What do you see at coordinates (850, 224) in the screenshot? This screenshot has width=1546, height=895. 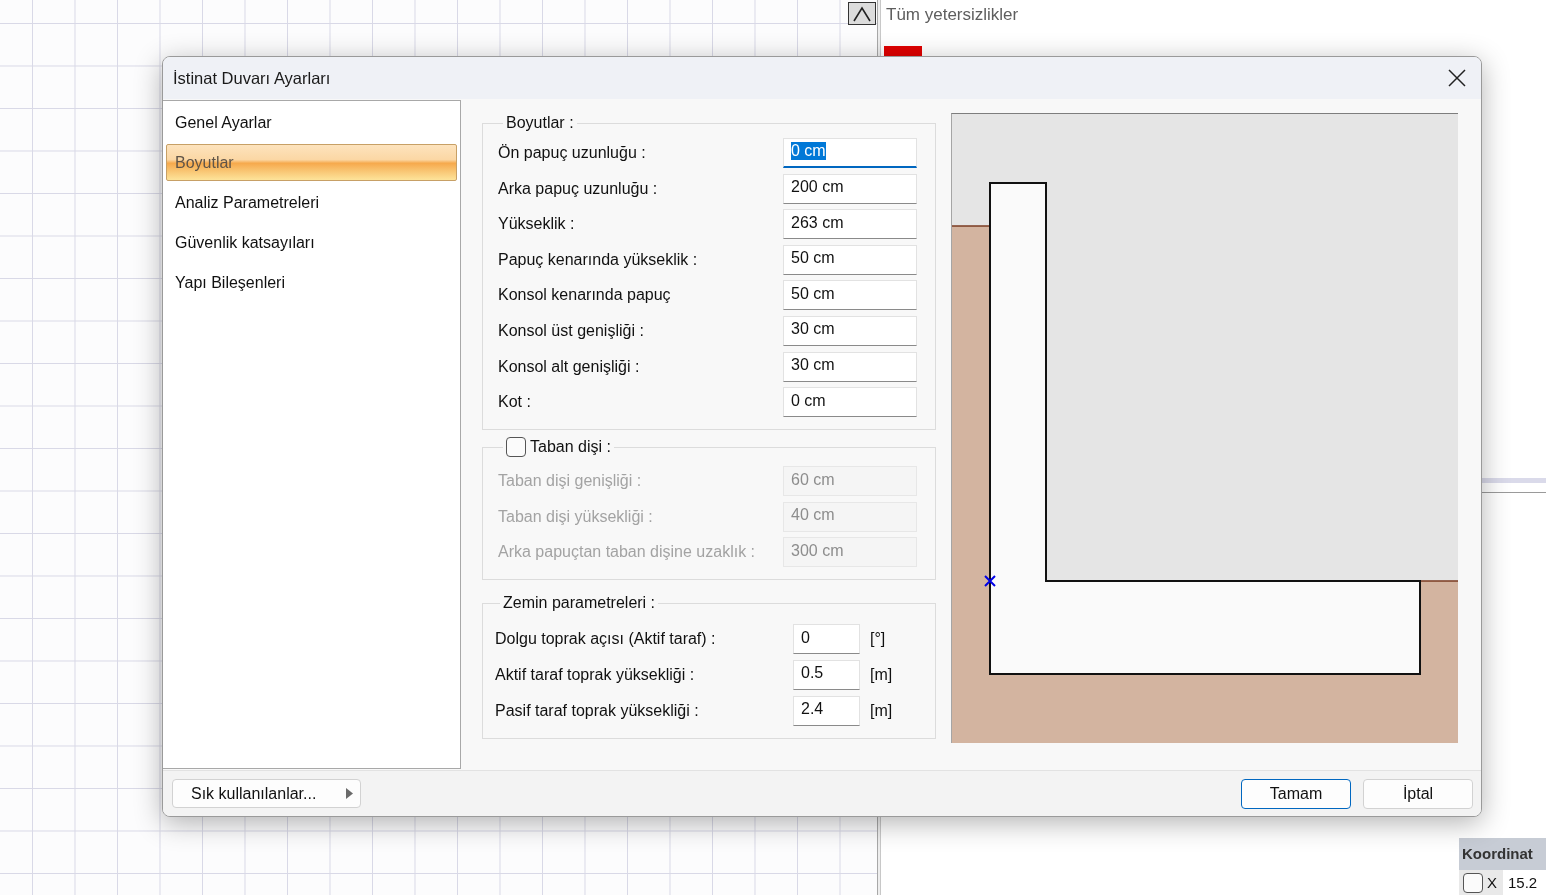 I see `input-field: 263 cm` at bounding box center [850, 224].